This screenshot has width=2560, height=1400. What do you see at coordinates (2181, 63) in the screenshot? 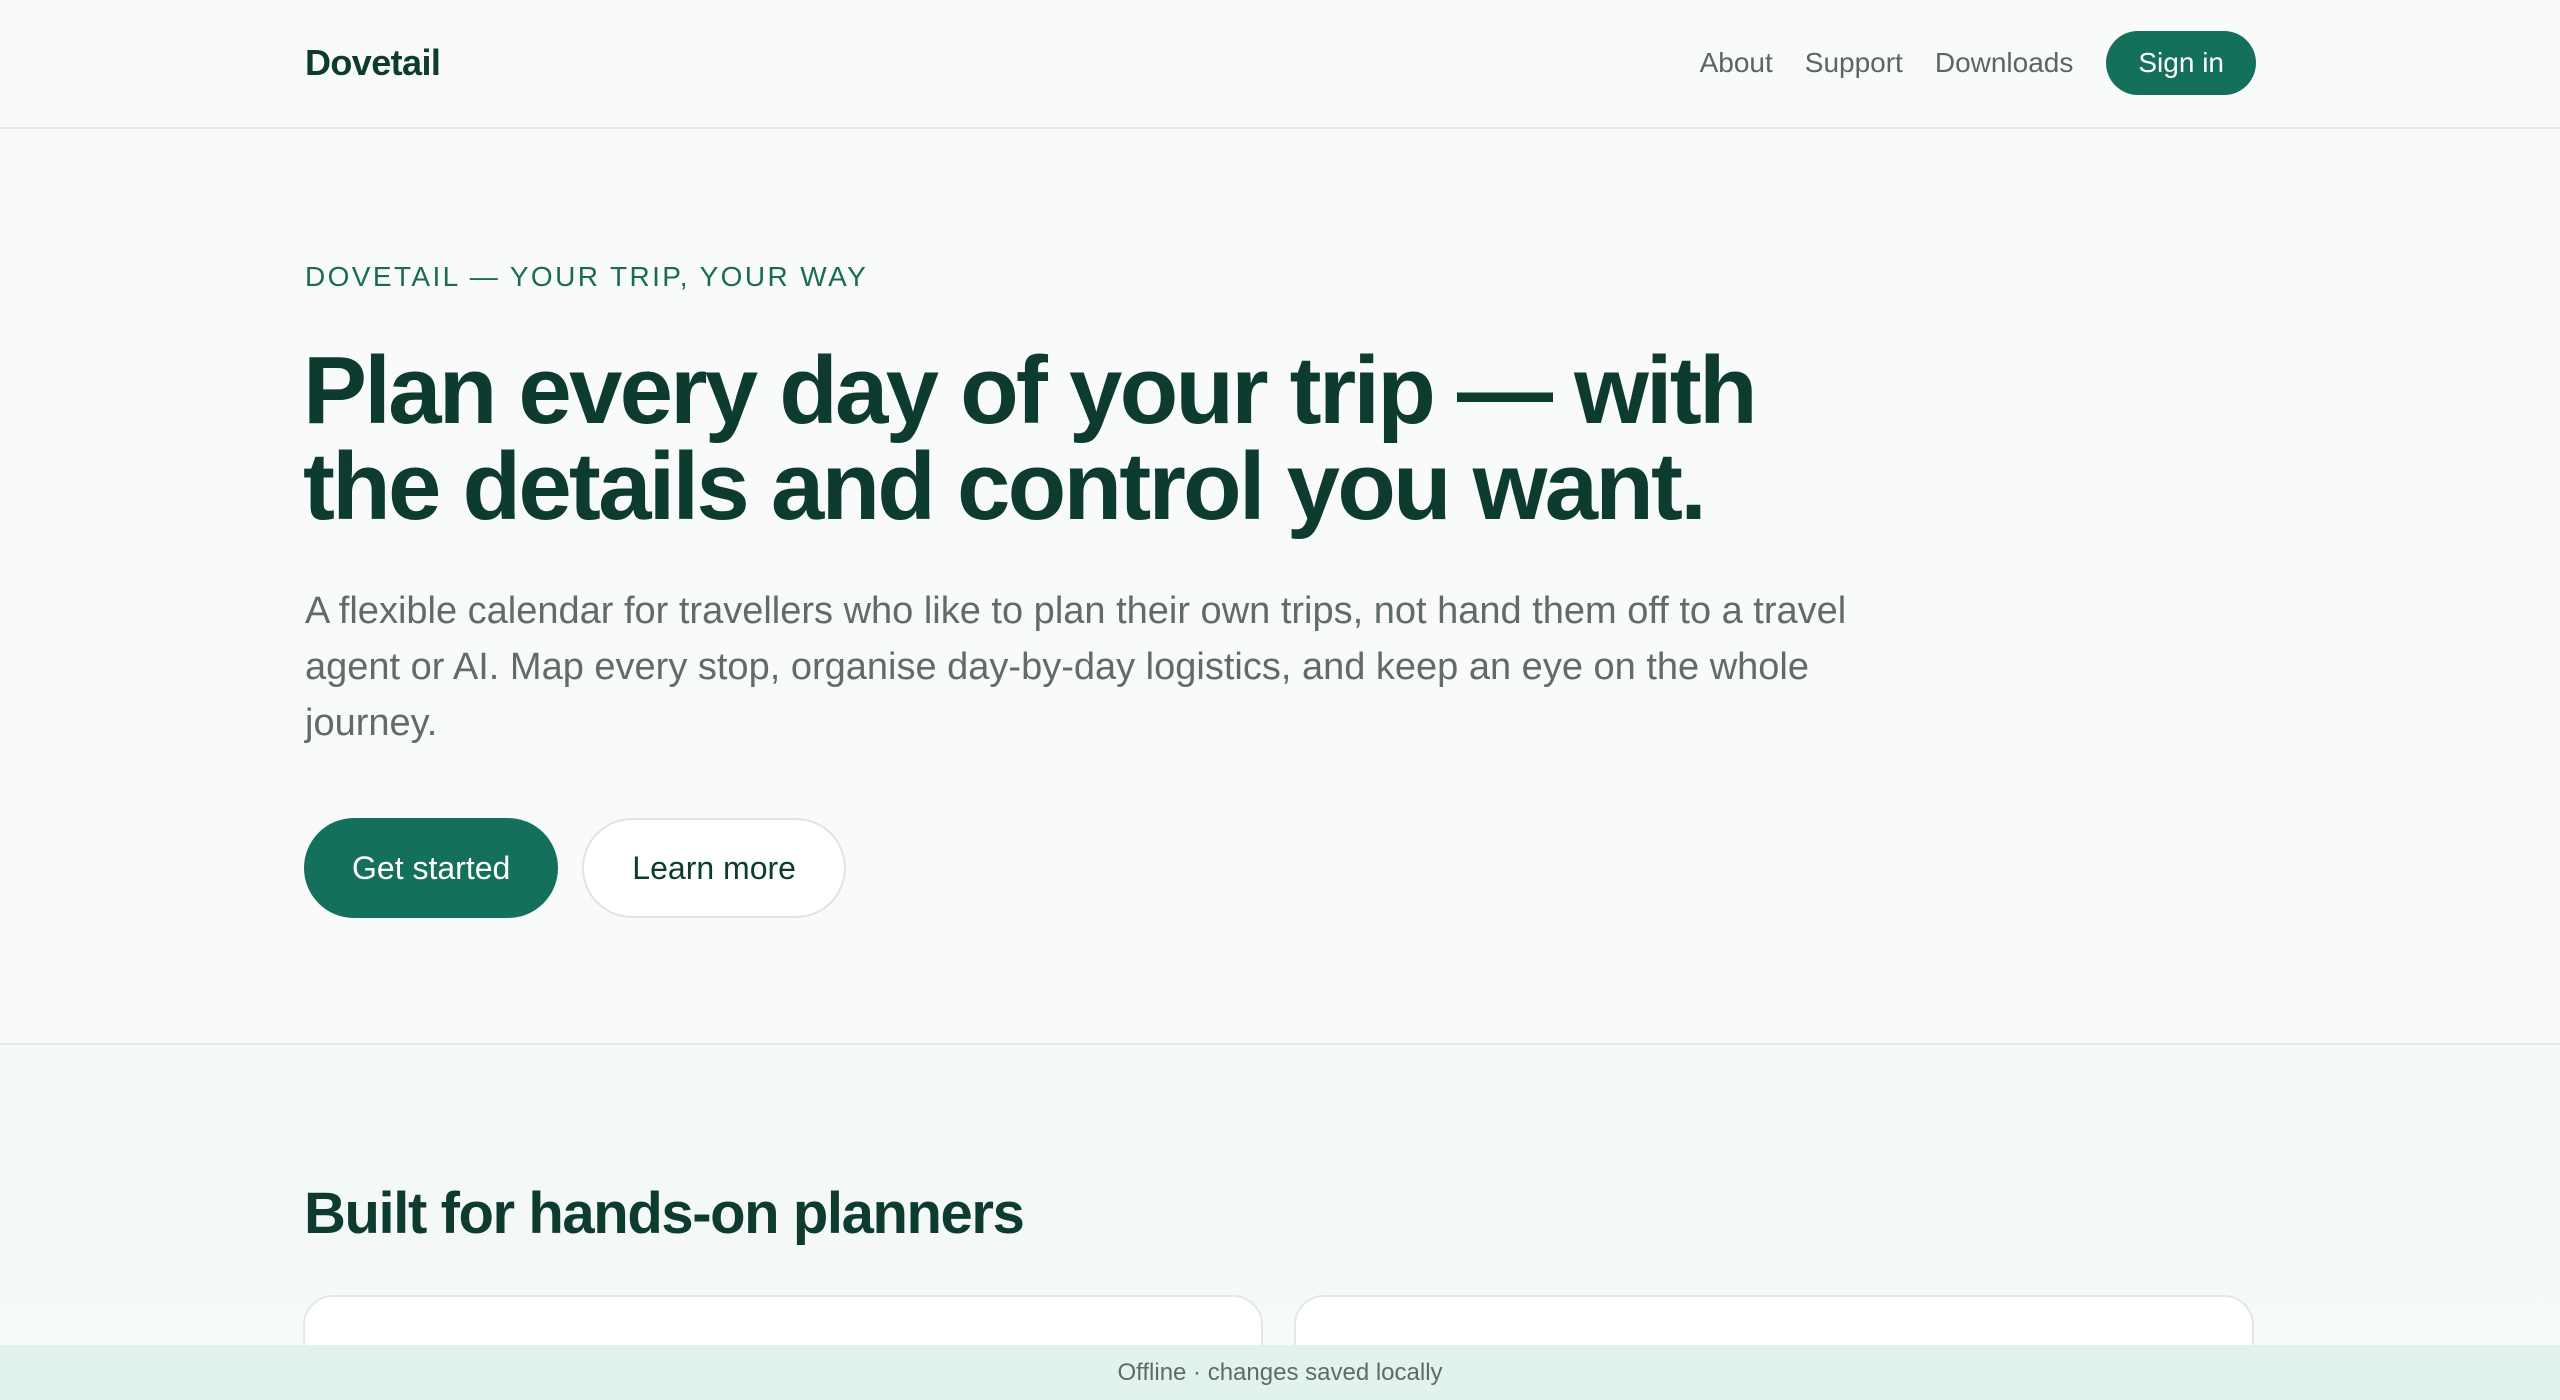
I see `sign-in-button: Sign in` at bounding box center [2181, 63].